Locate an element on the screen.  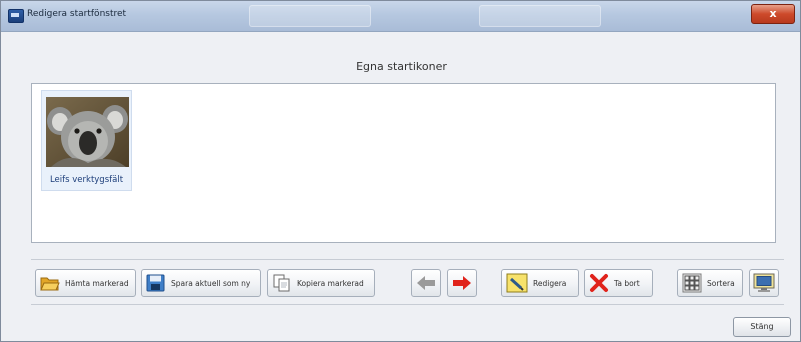
window-close-button: x is located at coordinates (773, 14).